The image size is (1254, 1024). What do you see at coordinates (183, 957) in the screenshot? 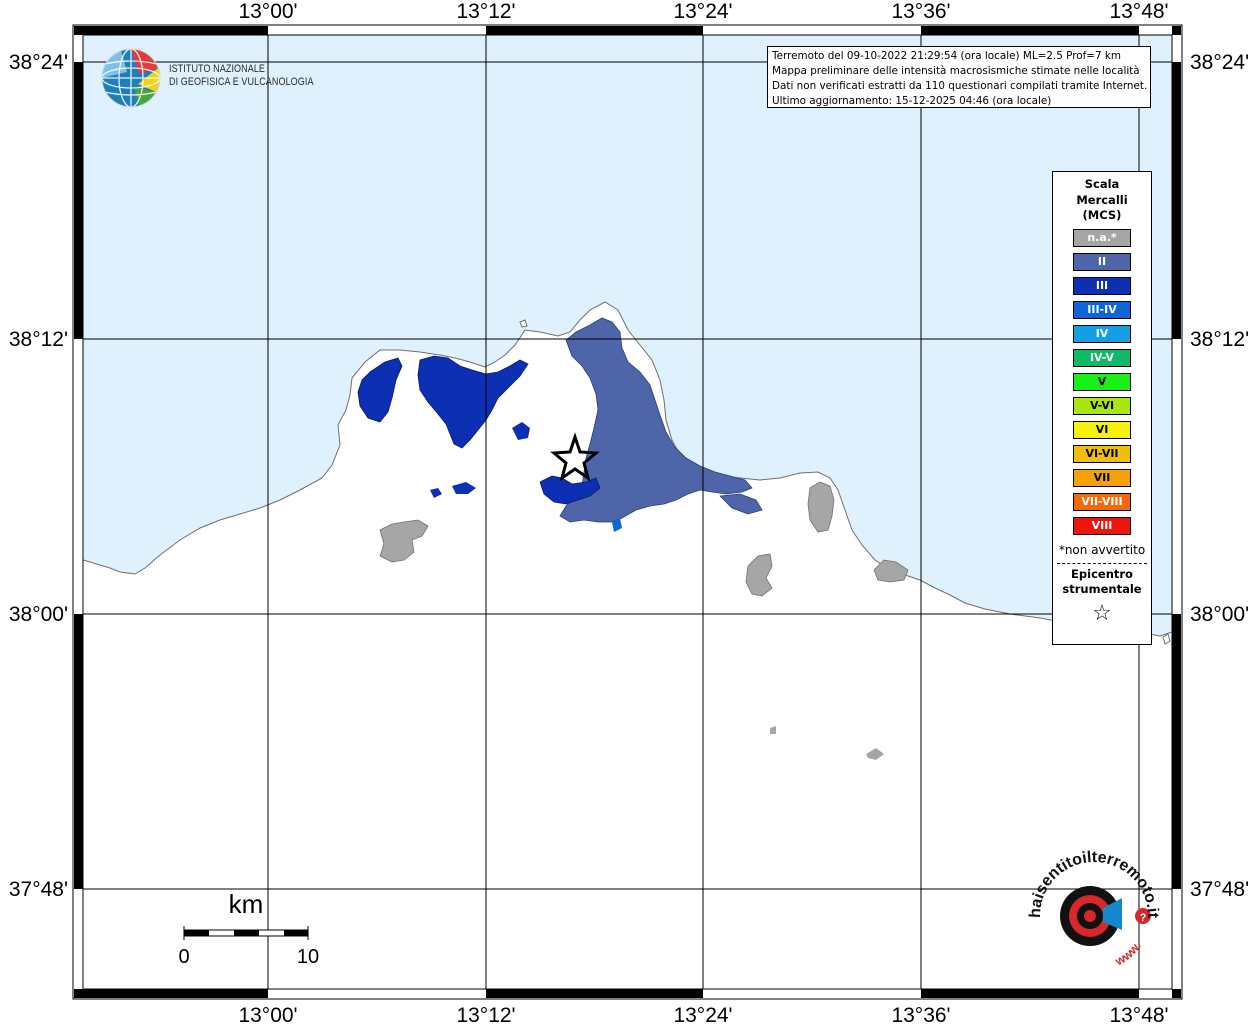
I see `scale-start-label: 0` at bounding box center [183, 957].